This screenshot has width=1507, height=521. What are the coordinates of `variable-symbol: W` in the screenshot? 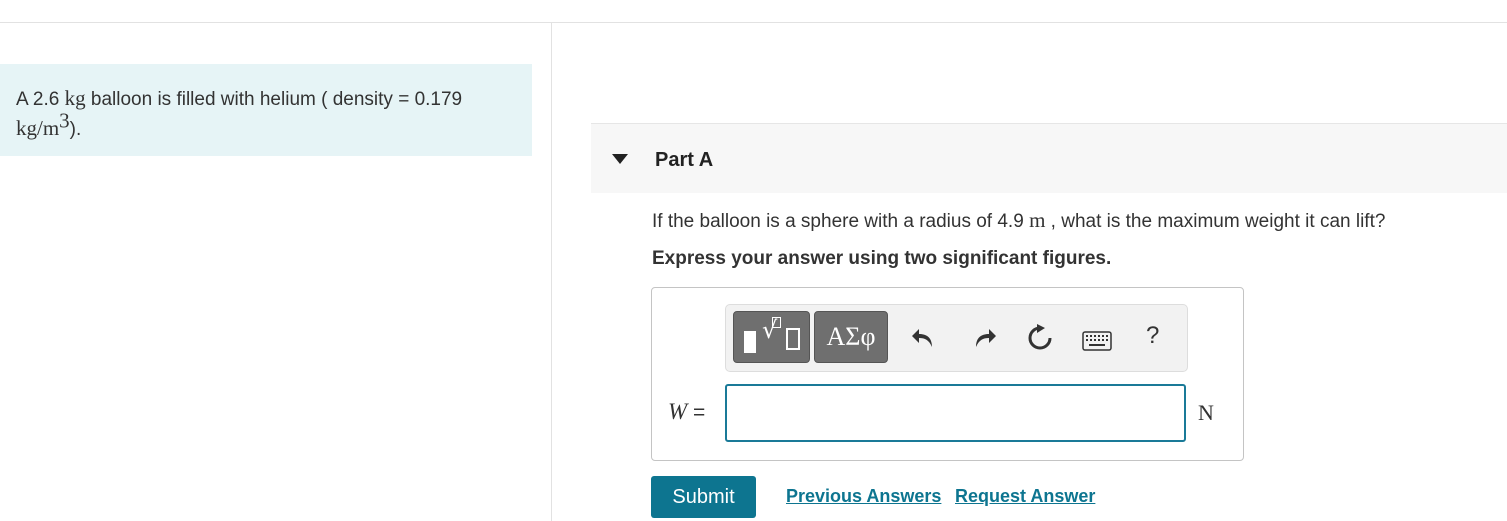 It's located at (678, 411).